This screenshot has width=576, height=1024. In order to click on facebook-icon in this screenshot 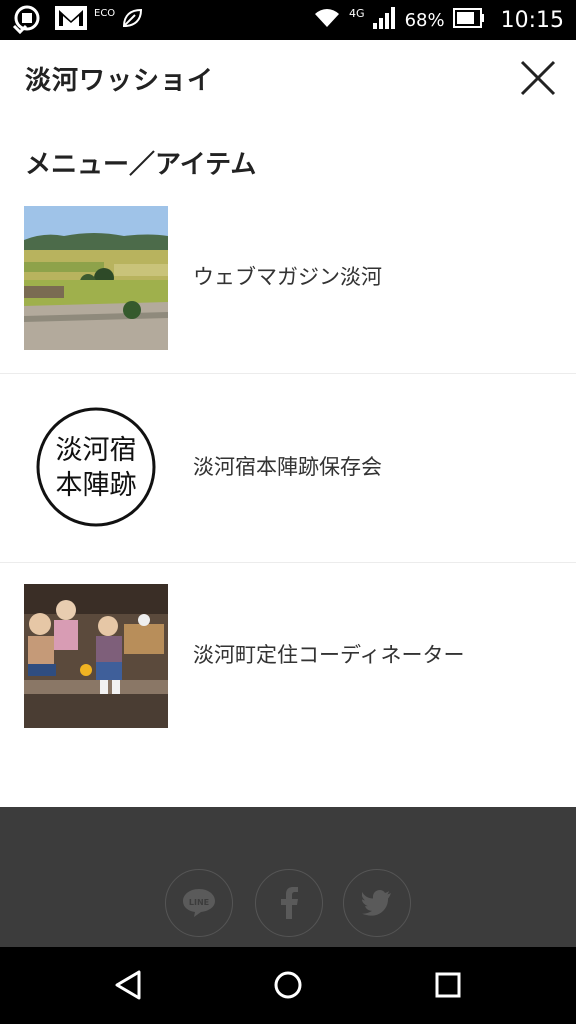, I will do `click(289, 903)`.